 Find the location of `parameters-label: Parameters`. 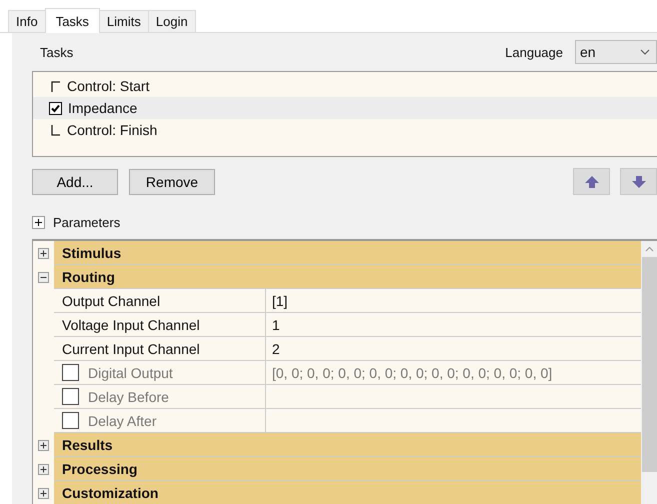

parameters-label: Parameters is located at coordinates (86, 222).